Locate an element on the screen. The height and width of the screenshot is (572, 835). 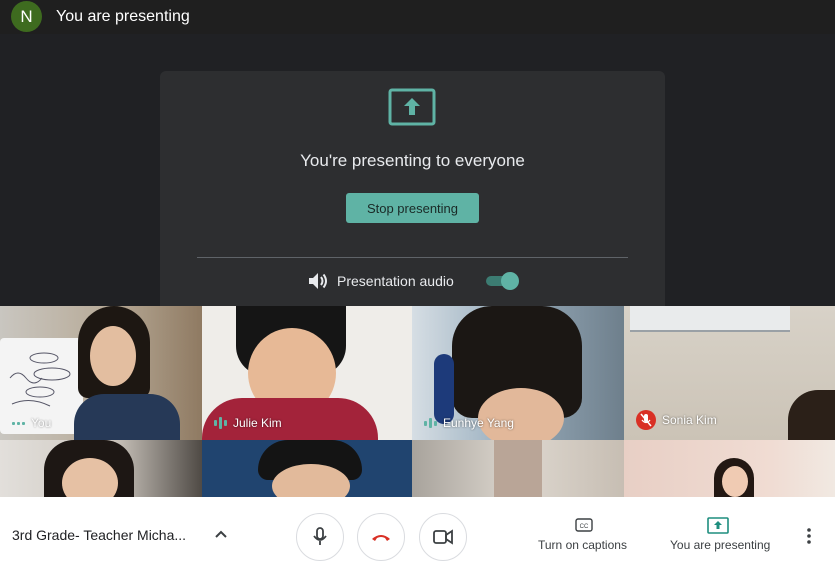
hang-up-icon is located at coordinates (381, 538).